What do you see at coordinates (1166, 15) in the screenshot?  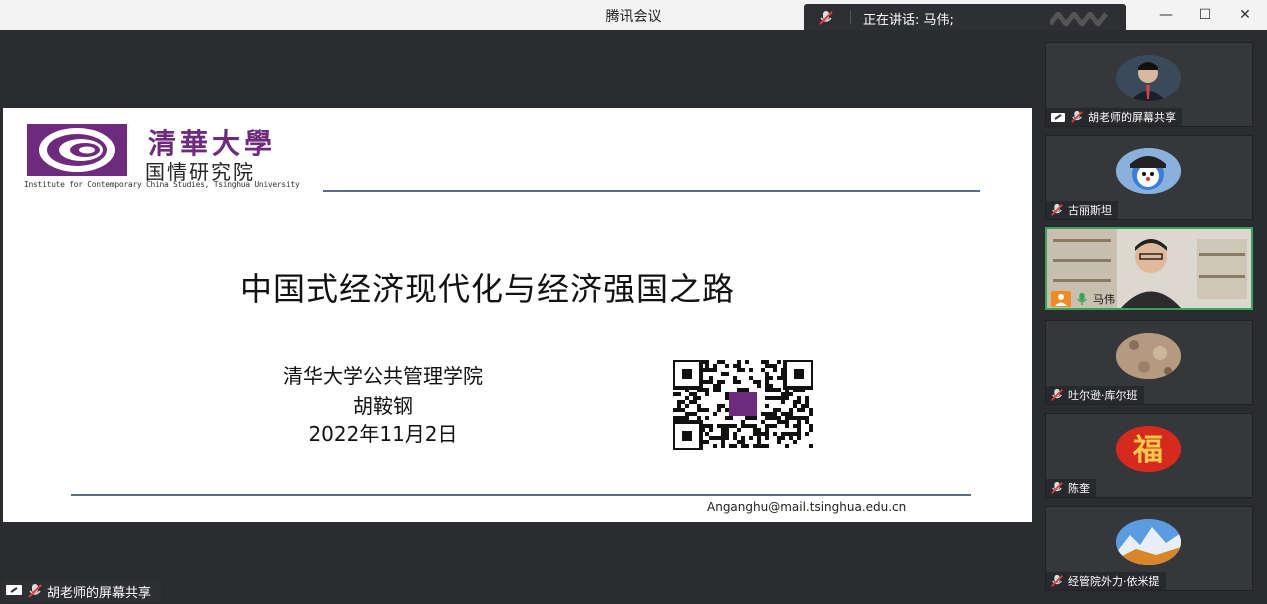 I see `minimize-button: —` at bounding box center [1166, 15].